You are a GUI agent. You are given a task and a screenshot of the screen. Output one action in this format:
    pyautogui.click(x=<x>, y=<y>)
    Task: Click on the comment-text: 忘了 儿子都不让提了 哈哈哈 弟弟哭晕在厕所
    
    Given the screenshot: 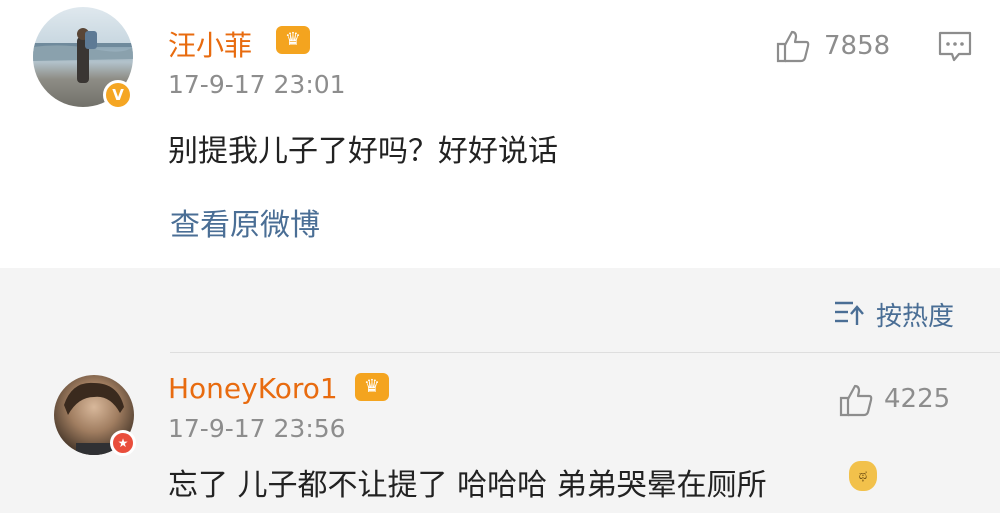 What is the action you would take?
    pyautogui.click(x=467, y=485)
    